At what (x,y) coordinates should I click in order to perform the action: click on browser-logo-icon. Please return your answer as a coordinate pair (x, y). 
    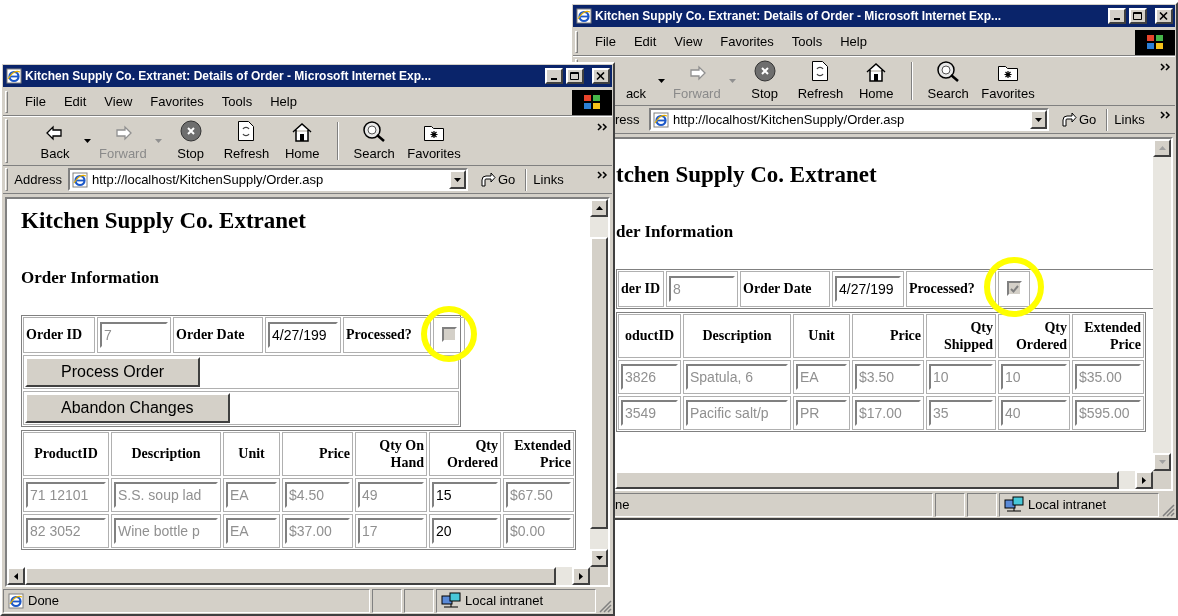
    Looking at the image, I should click on (661, 119).